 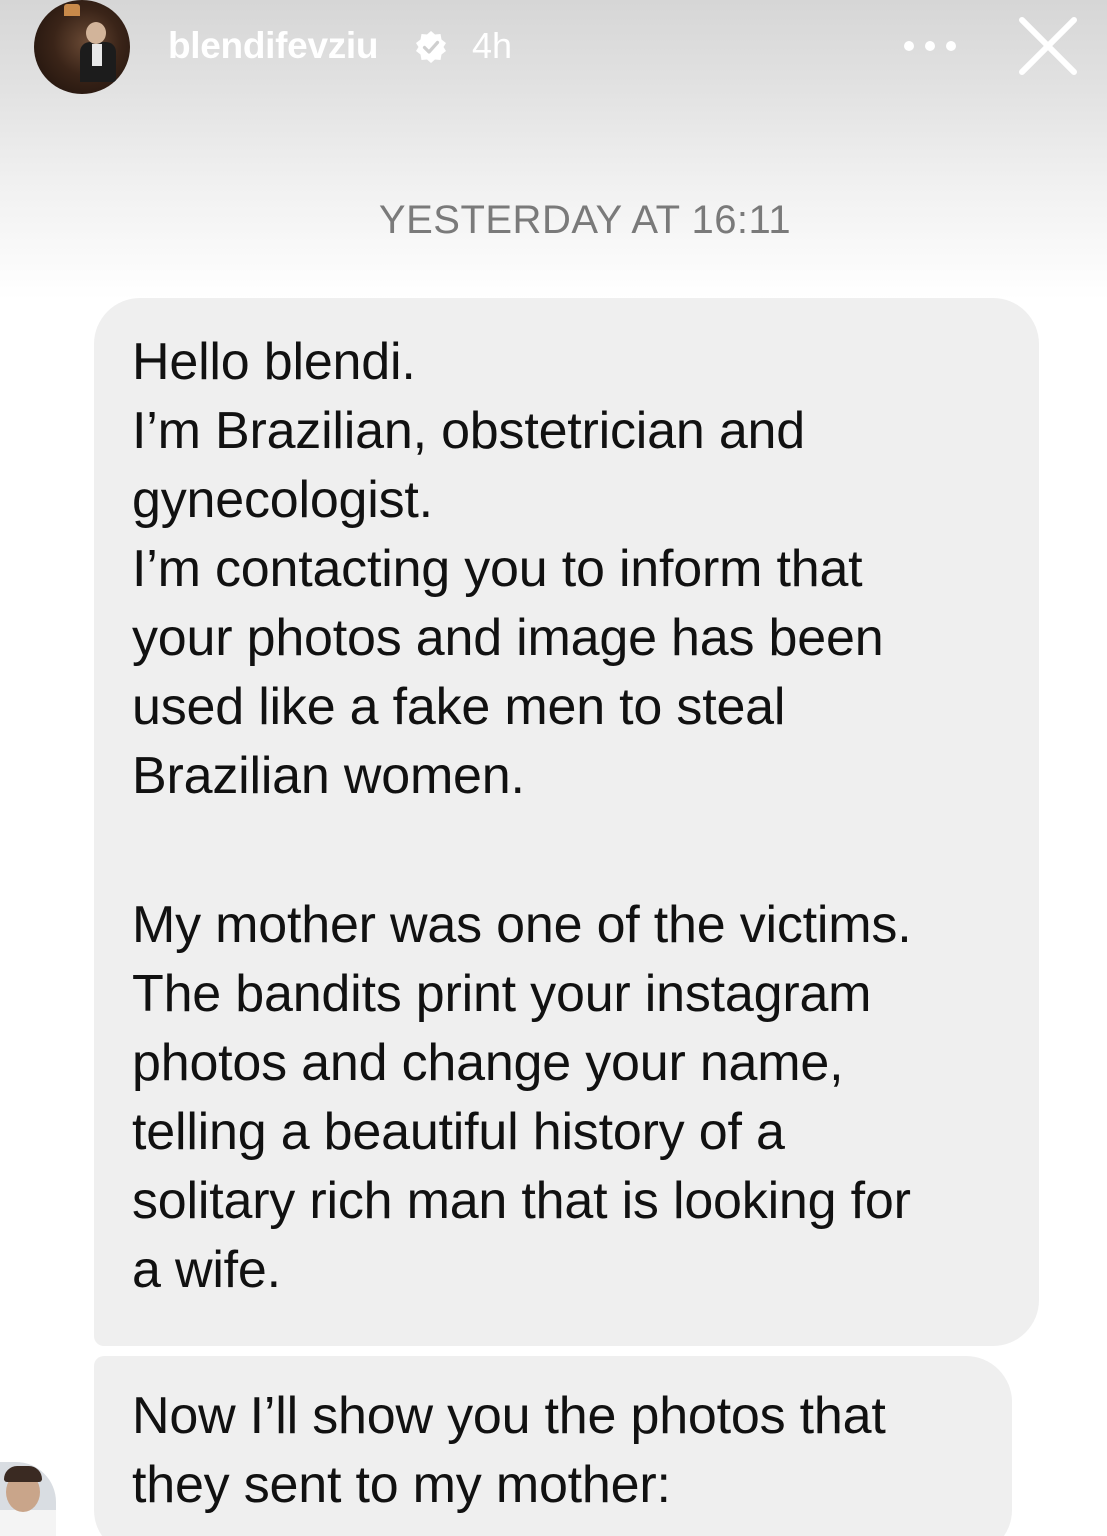 I want to click on avatar-figure-shirt, so click(x=97, y=55).